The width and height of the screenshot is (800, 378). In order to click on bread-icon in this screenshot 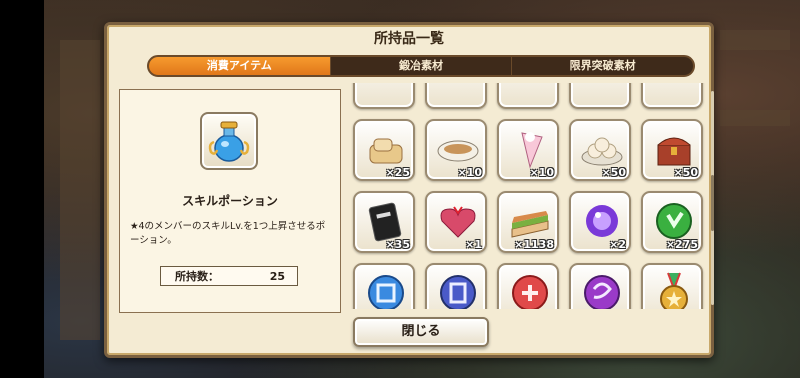, I will do `click(386, 149)`.